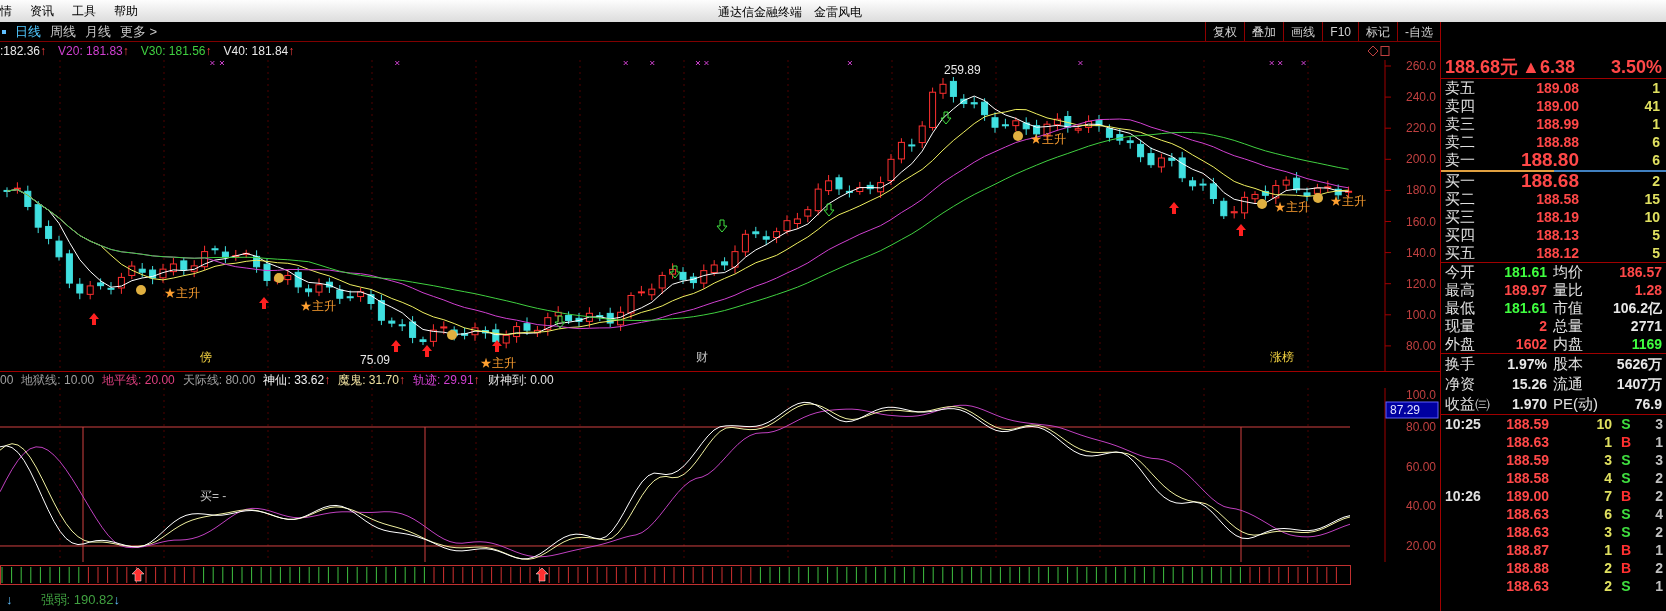  Describe the element at coordinates (702, 357) in the screenshot. I see `chart-annotation: 财` at that location.